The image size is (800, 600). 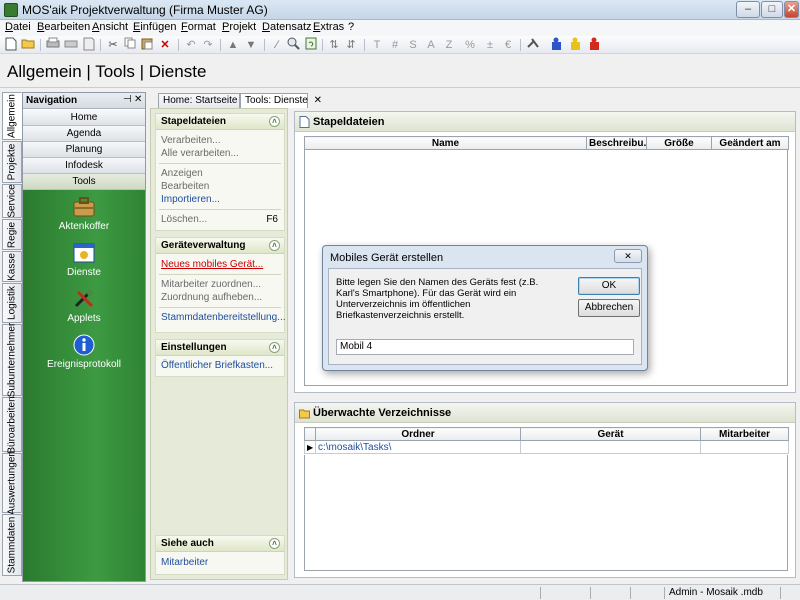 I want to click on menu-einfuegen: Einfügen, so click(x=154, y=27).